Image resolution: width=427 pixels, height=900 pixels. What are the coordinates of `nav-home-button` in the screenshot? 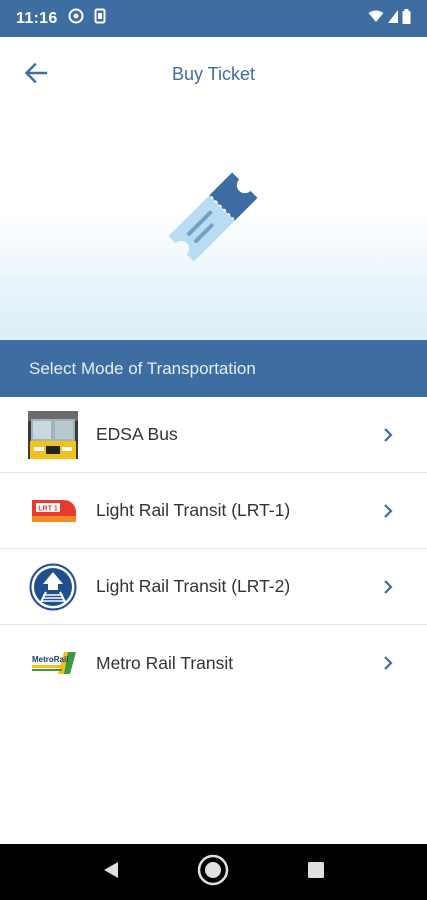 It's located at (213, 872).